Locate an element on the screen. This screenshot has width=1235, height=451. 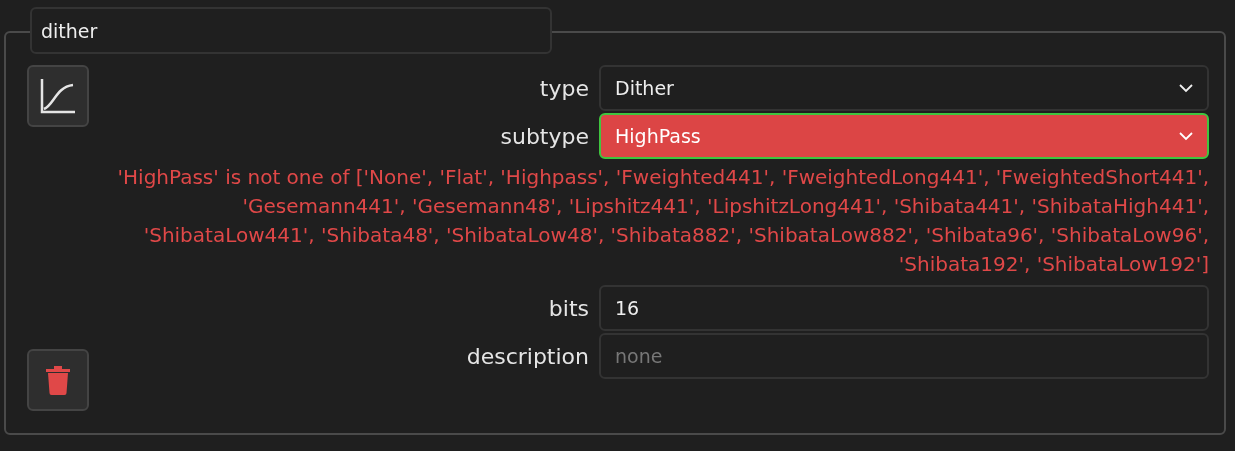
name-field: dither is located at coordinates (291, 30).